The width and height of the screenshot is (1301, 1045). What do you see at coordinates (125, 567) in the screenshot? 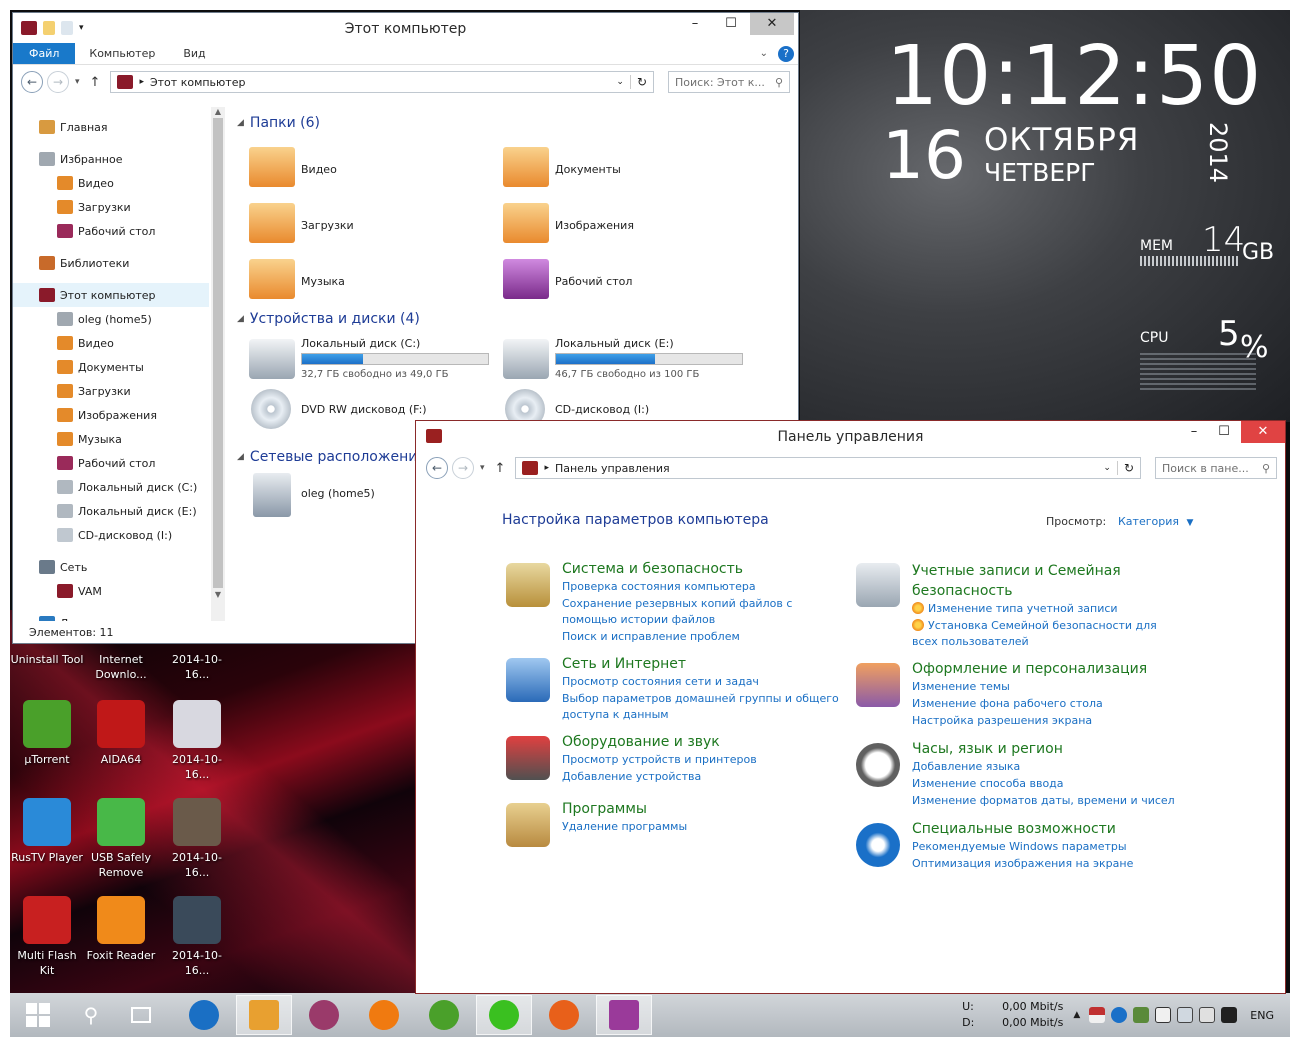
I see `nav-item: Сеть` at bounding box center [125, 567].